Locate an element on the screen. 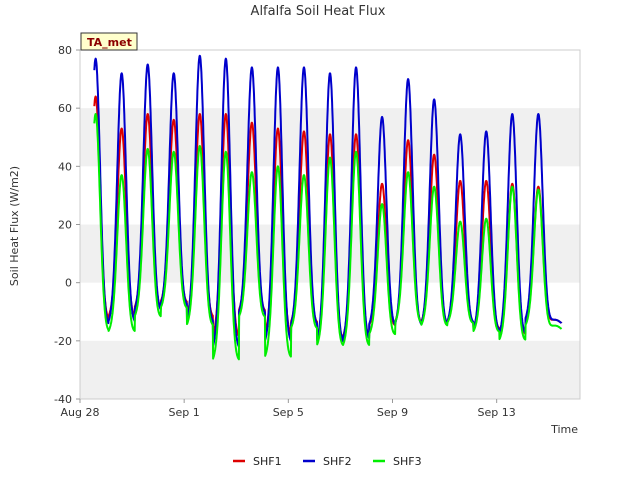 Image resolution: width=640 pixels, height=480 pixels. x-tick-label: Aug 28 is located at coordinates (80, 412).